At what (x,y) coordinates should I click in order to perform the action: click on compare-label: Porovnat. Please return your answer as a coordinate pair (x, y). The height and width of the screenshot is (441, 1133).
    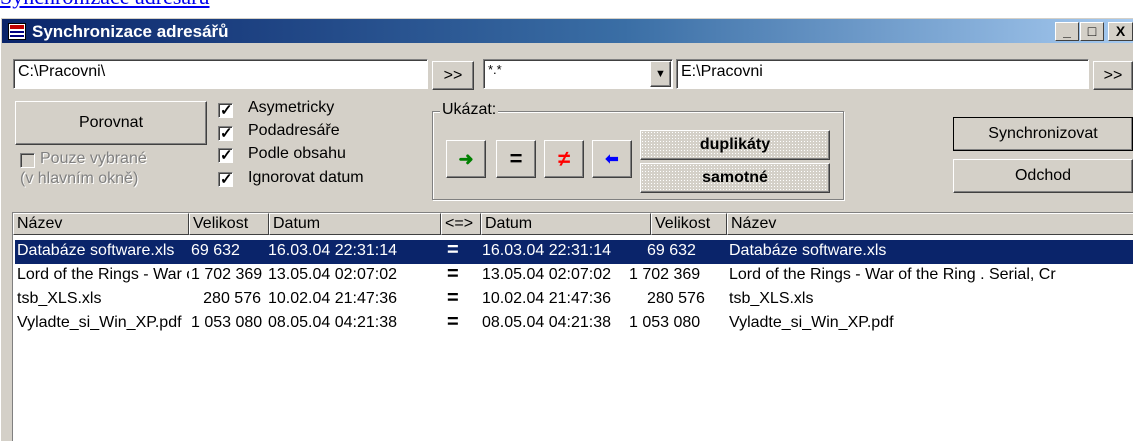
    Looking at the image, I should click on (111, 122).